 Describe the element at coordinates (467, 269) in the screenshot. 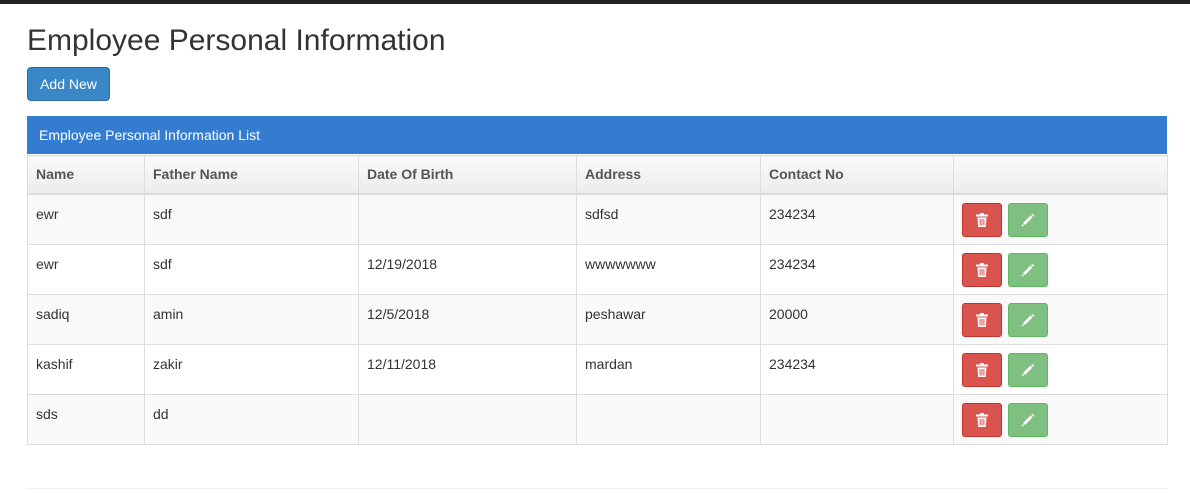

I see `cell-date-of-birth: 12/19/2018` at that location.